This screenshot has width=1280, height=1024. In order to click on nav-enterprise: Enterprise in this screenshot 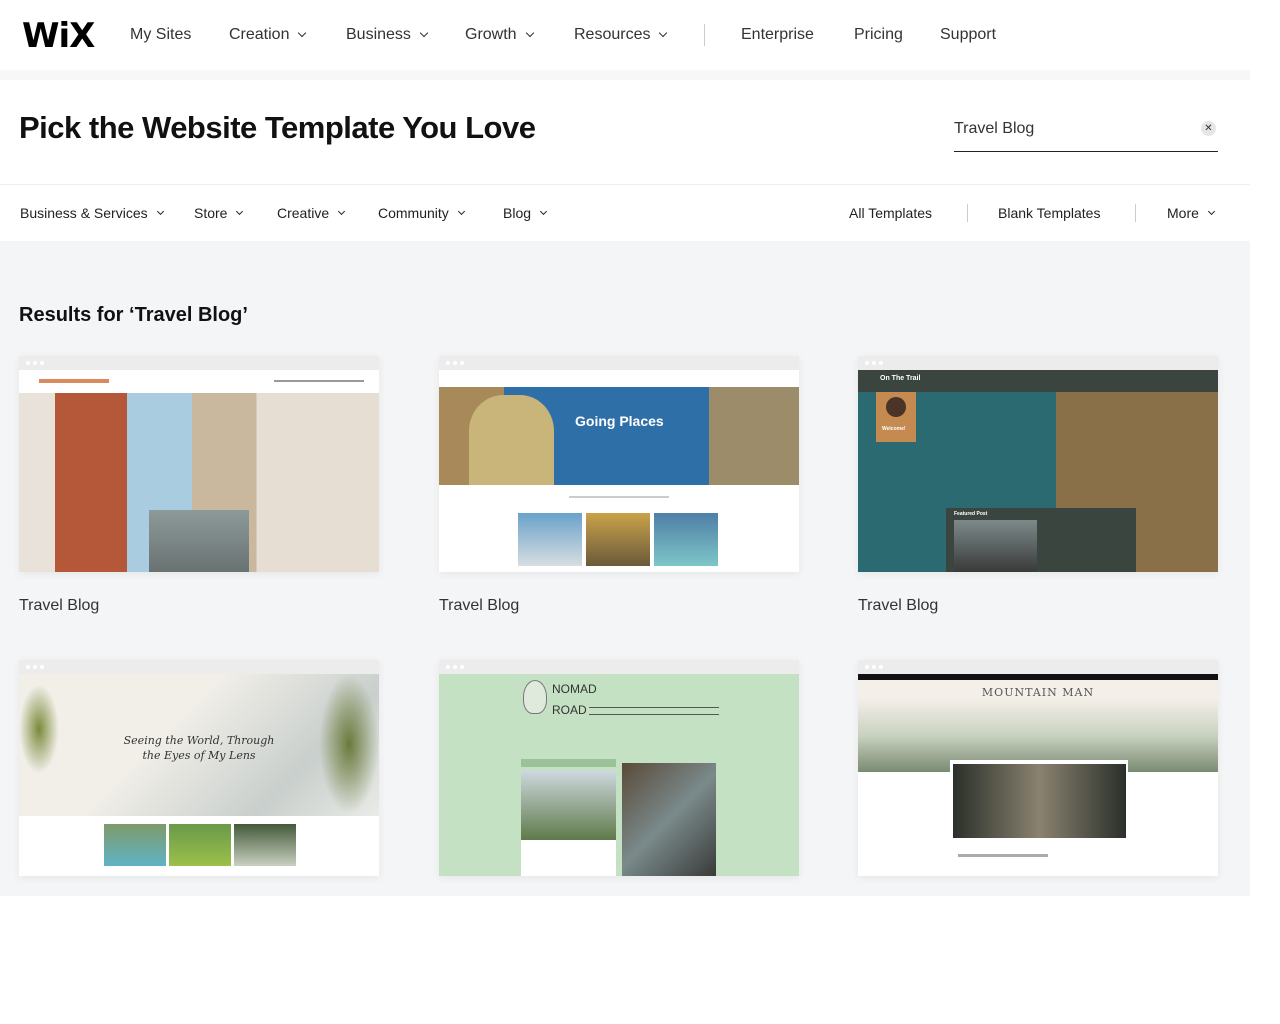, I will do `click(777, 35)`.